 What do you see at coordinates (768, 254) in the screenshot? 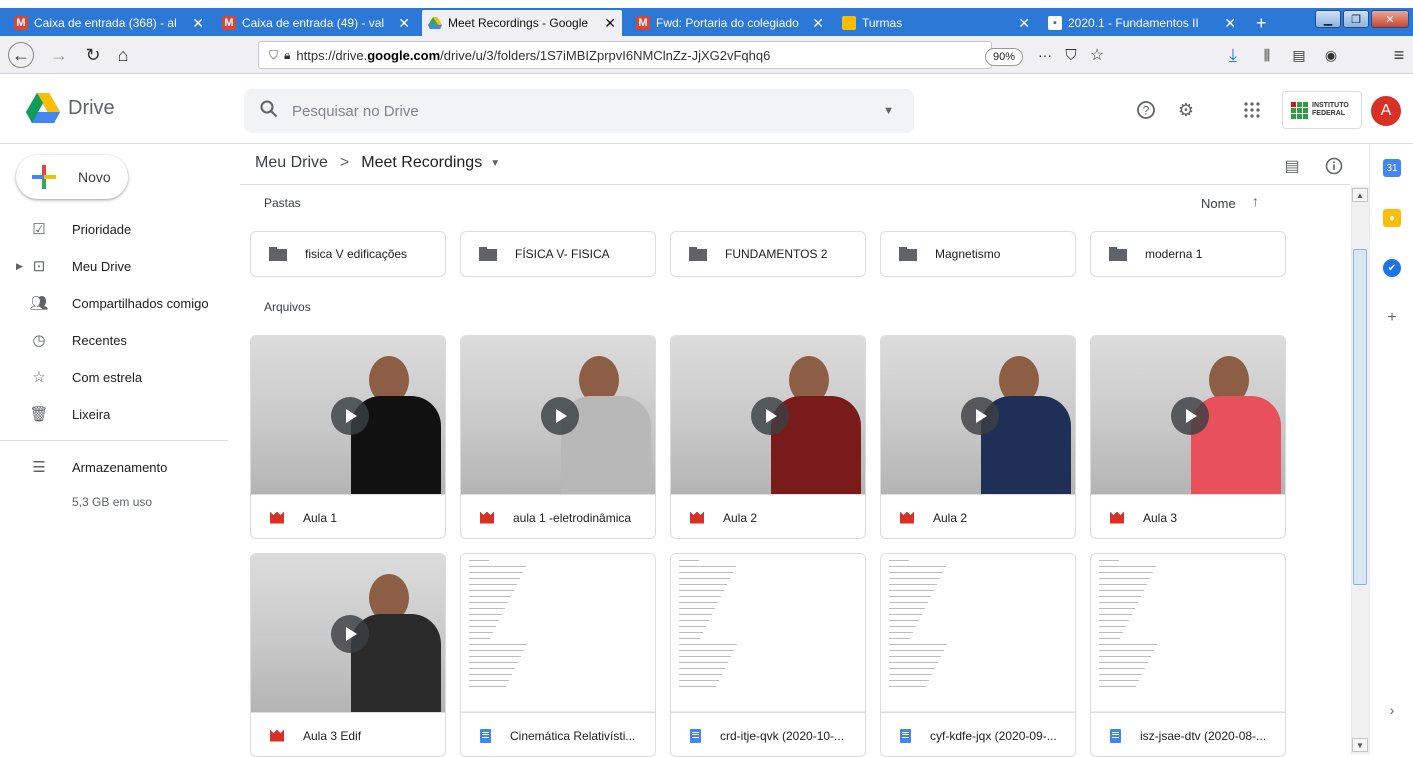
I see `folder-item: FUNDAMENTOS 2` at bounding box center [768, 254].